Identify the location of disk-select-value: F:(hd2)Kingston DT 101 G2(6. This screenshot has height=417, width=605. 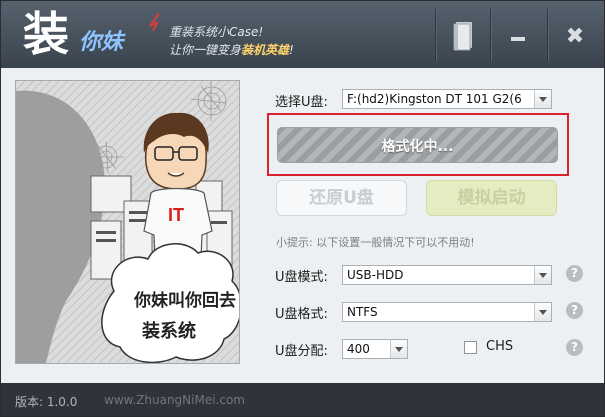
(434, 99).